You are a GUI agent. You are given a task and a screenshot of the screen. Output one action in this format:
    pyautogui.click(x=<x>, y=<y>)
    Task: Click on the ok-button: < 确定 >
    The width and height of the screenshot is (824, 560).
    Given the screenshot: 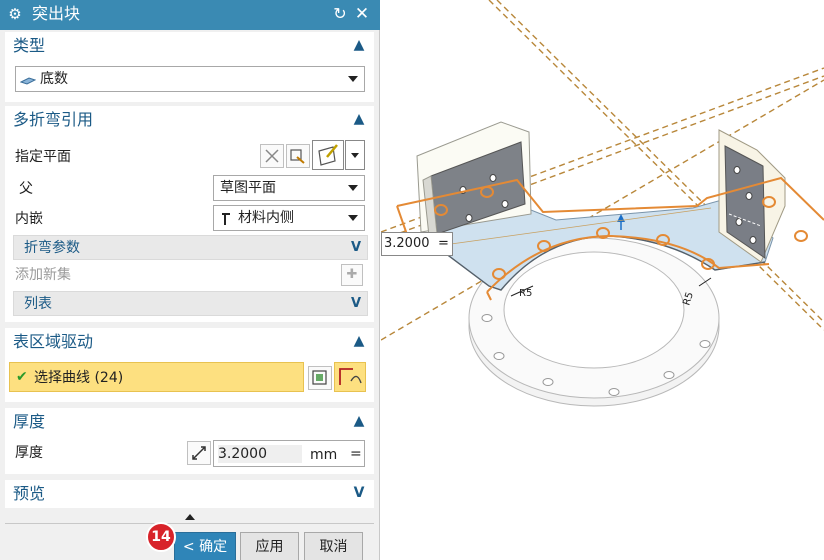 What is the action you would take?
    pyautogui.click(x=205, y=546)
    